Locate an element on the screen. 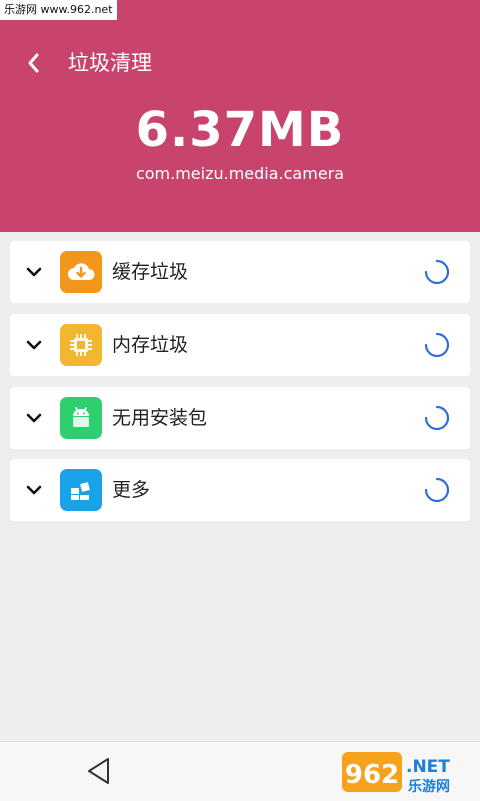 The width and height of the screenshot is (480, 801). list-item-unused-packages: 无用安装包 is located at coordinates (240, 418).